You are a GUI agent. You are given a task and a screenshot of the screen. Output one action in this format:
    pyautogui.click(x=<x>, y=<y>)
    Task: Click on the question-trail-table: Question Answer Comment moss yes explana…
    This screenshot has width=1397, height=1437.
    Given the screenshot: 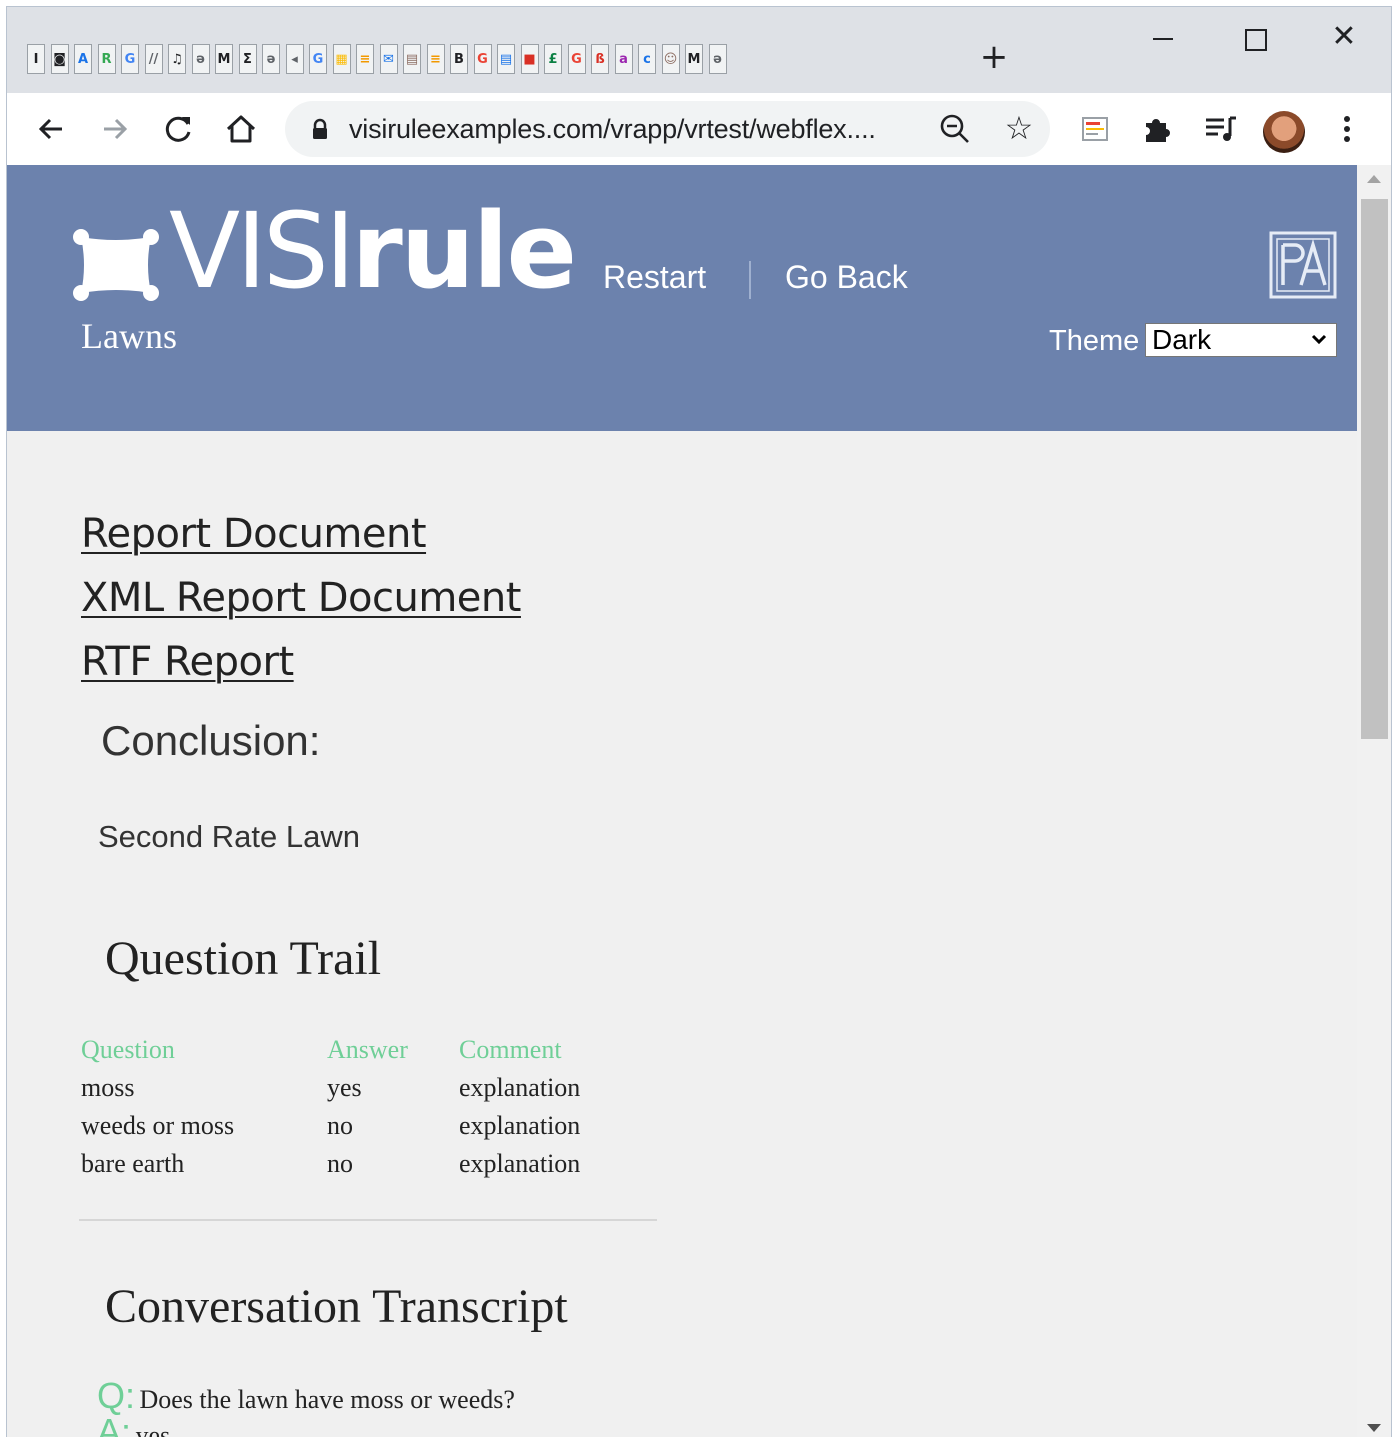 What is the action you would take?
    pyautogui.click(x=368, y=1107)
    